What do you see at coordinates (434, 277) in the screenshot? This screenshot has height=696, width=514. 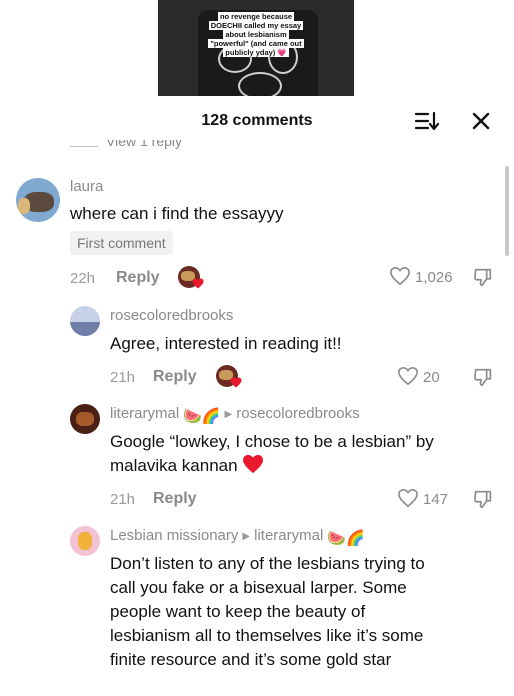 I see `like-count: 1,026` at bounding box center [434, 277].